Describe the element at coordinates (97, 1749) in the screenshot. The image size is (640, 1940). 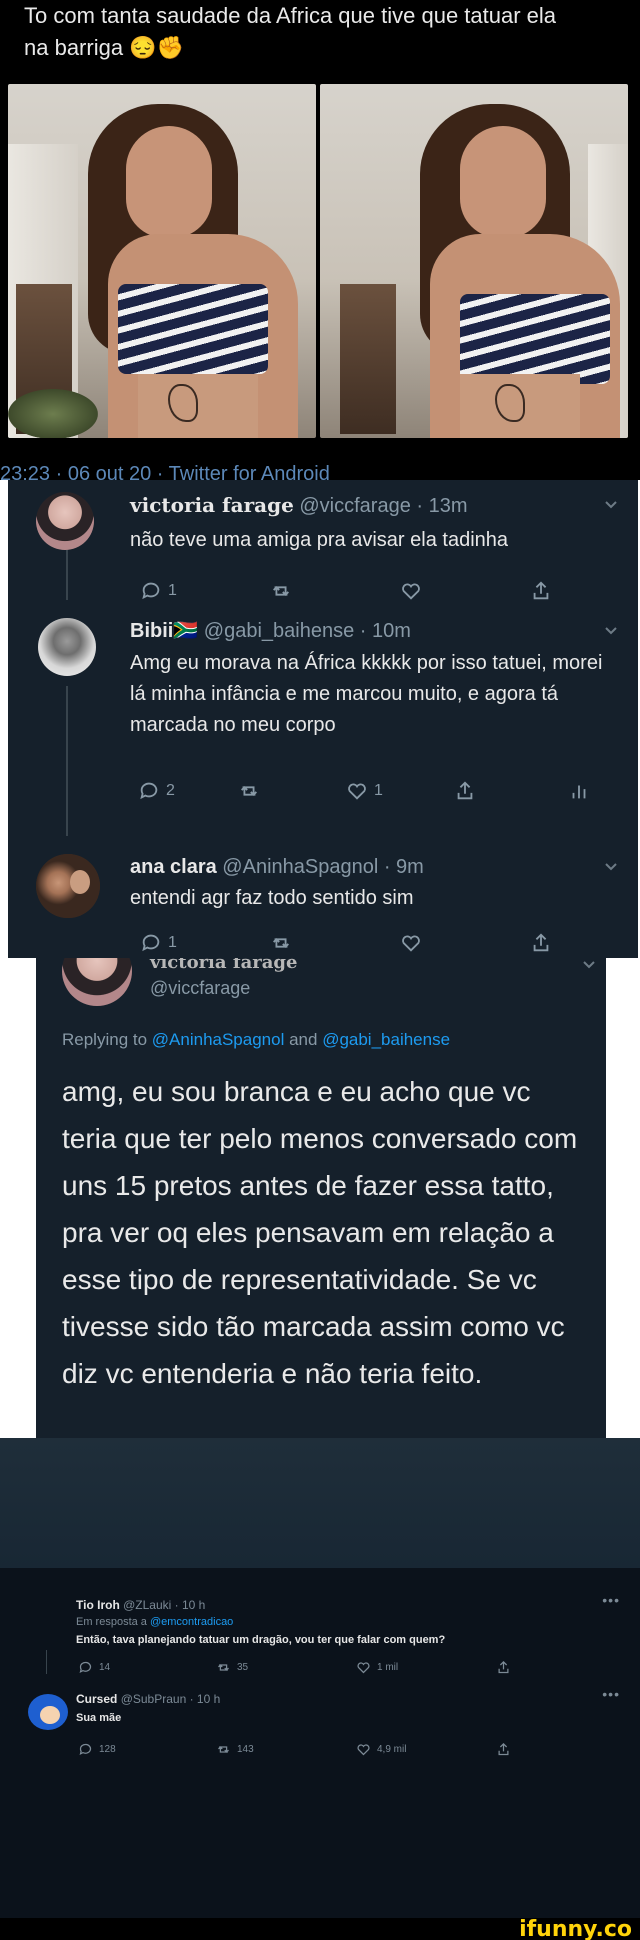
I see `reply-button: 128` at that location.